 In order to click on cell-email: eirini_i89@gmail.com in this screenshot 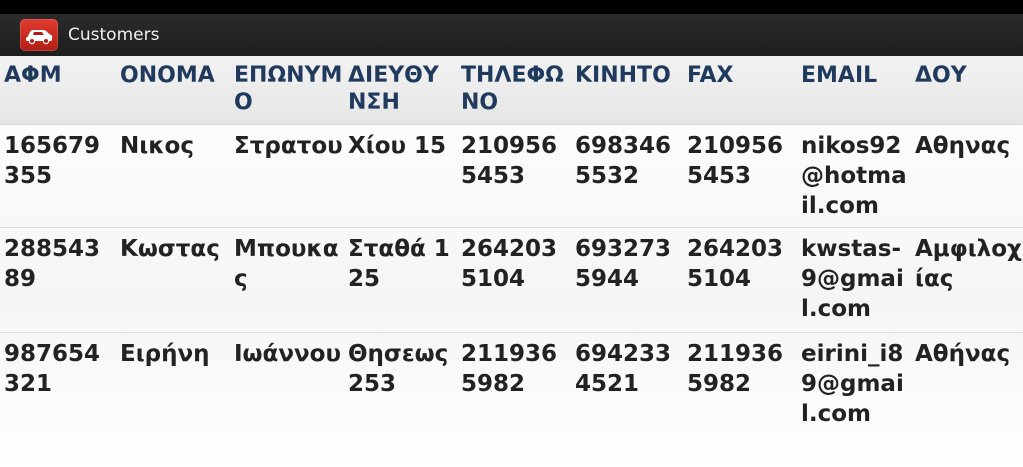, I will do `click(852, 384)`.